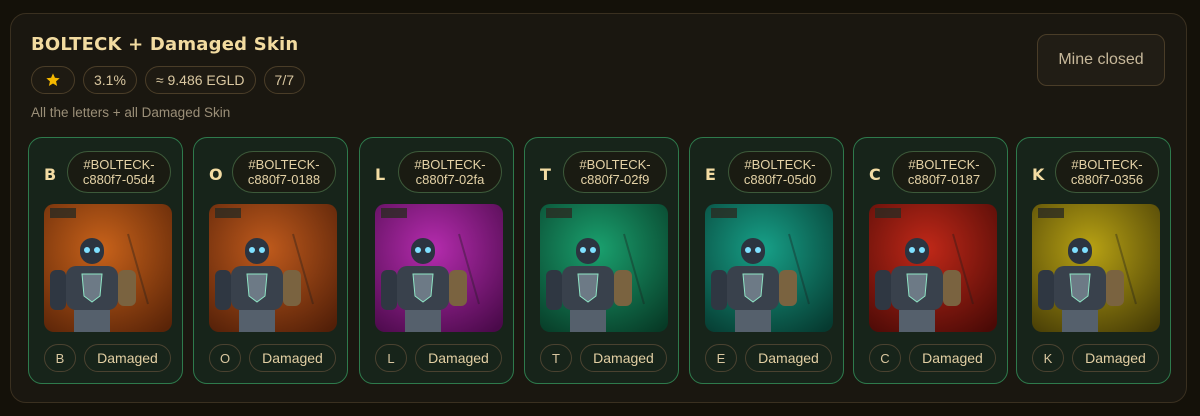 This screenshot has width=1200, height=416. What do you see at coordinates (131, 112) in the screenshot?
I see `collection-description: All the letters + all Damaged Skin` at bounding box center [131, 112].